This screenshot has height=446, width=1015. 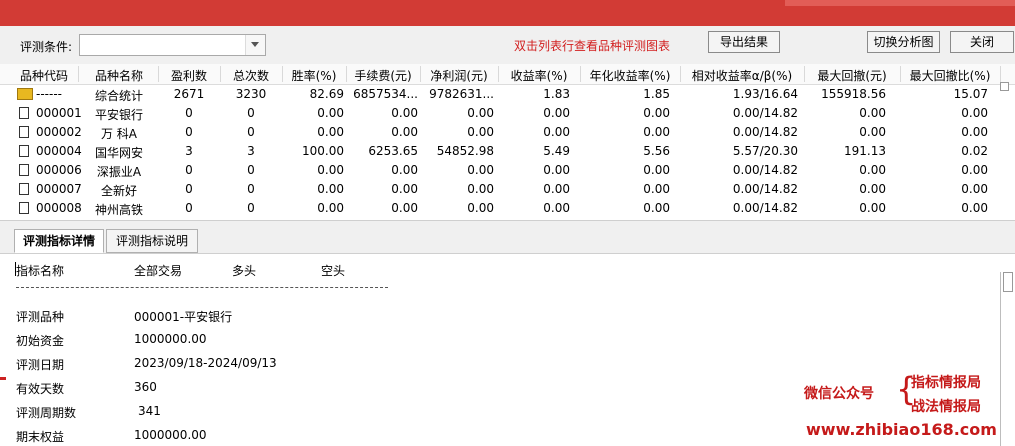 I want to click on column-header: 相对收益率α/β(%), so click(x=742, y=75).